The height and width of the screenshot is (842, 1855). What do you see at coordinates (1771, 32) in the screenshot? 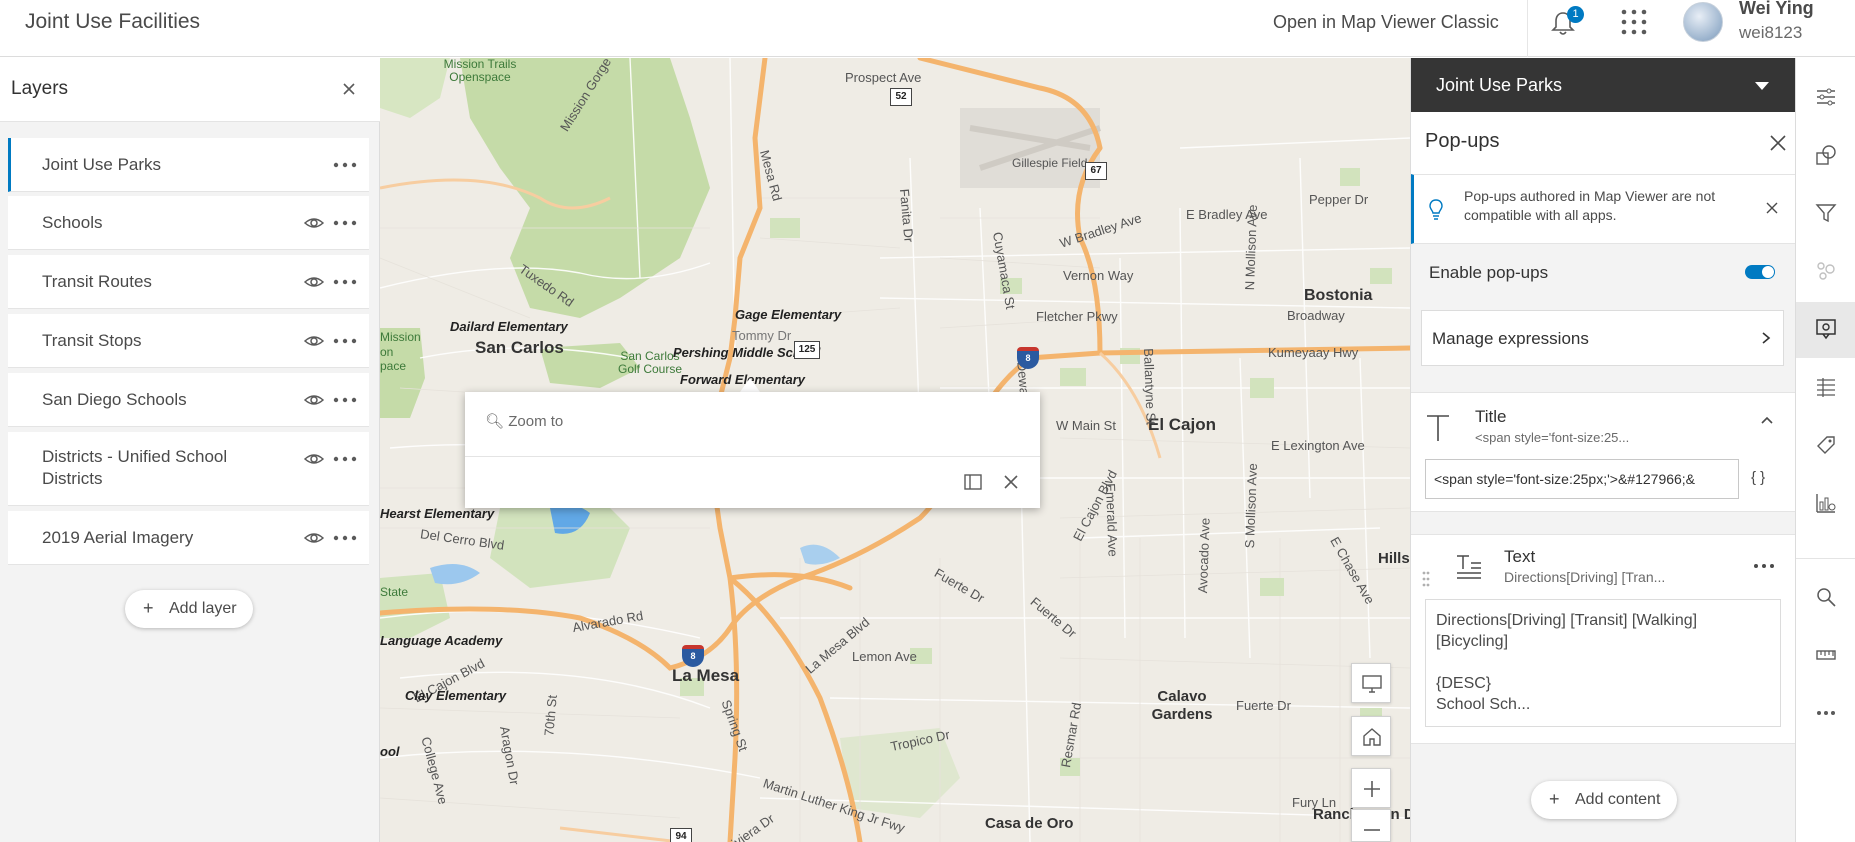
I see `user-id: wei8123` at bounding box center [1771, 32].